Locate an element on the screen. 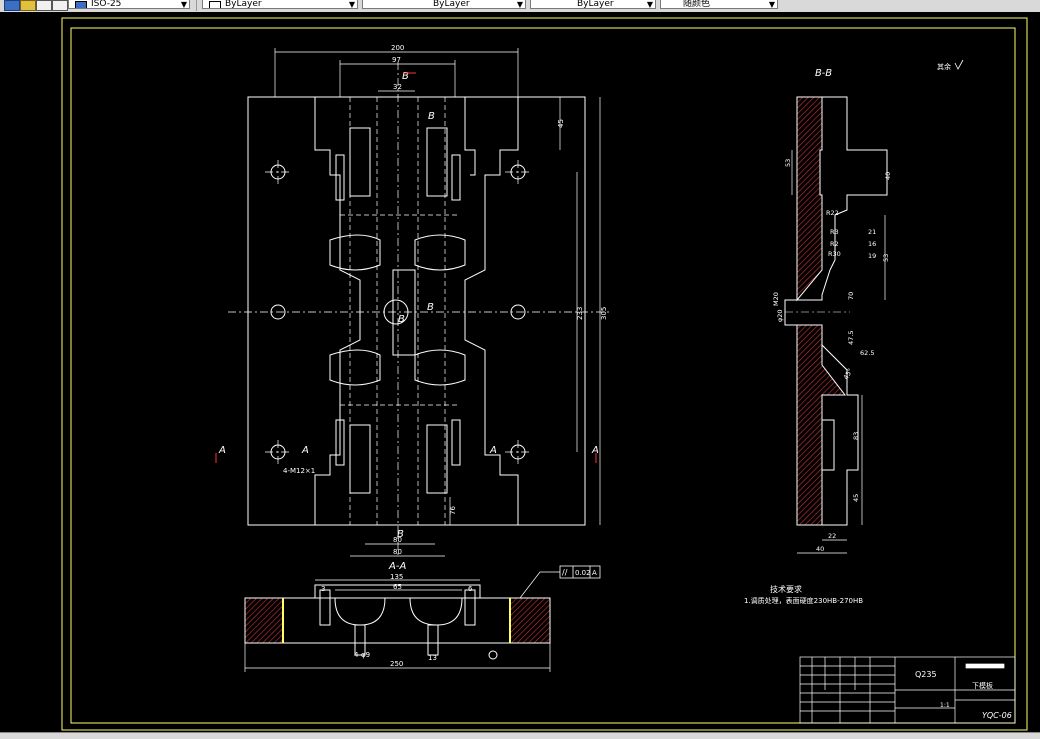 The height and width of the screenshot is (739, 1040). style-icon is located at coordinates (81, 4).